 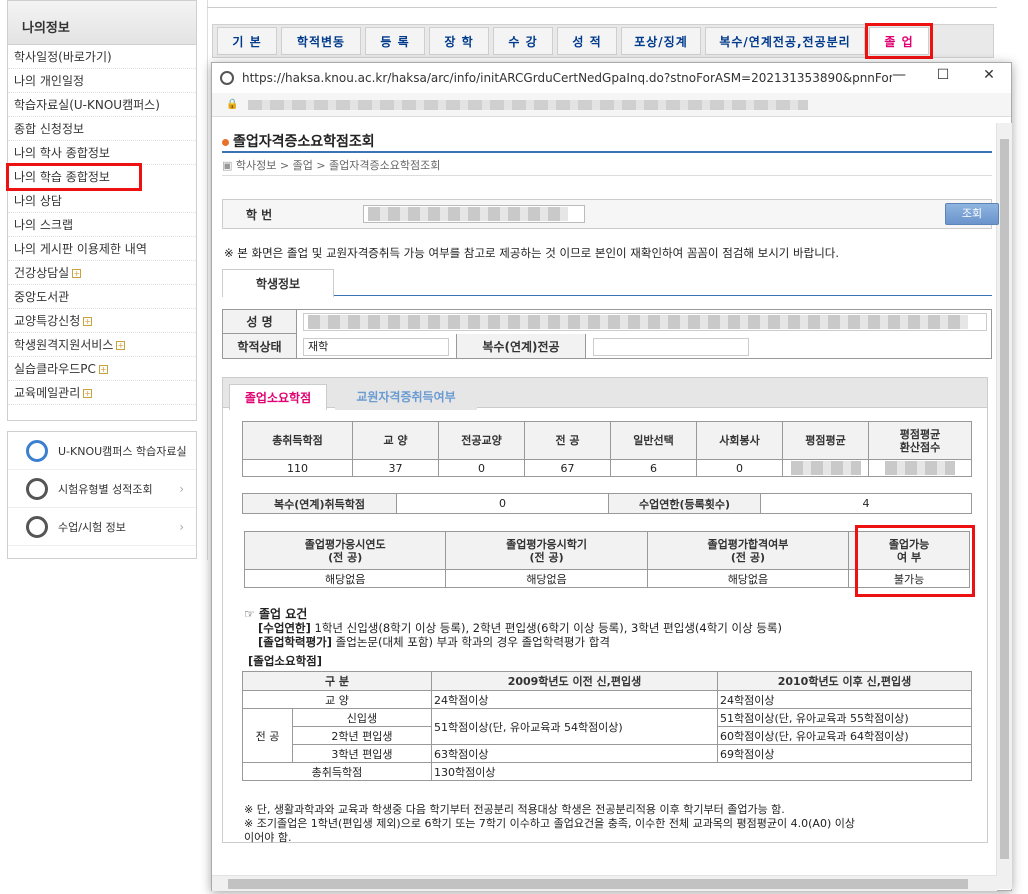 I want to click on quick-link-label: 수업/시험 정보, so click(x=92, y=527).